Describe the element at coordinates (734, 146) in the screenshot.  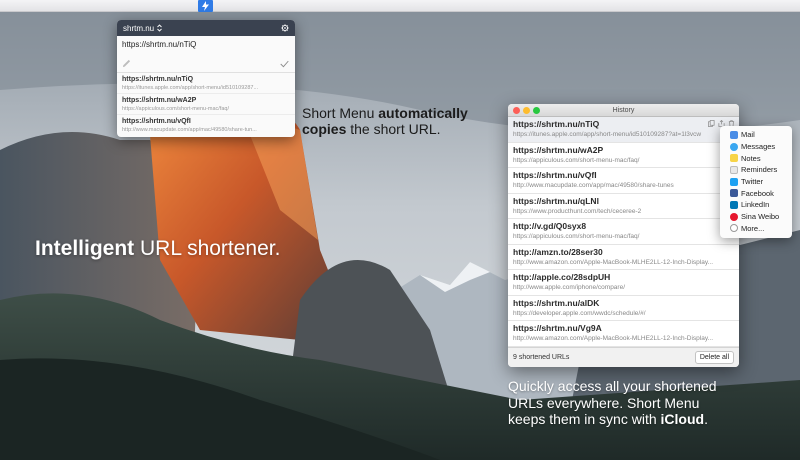
I see `messages-icon` at that location.